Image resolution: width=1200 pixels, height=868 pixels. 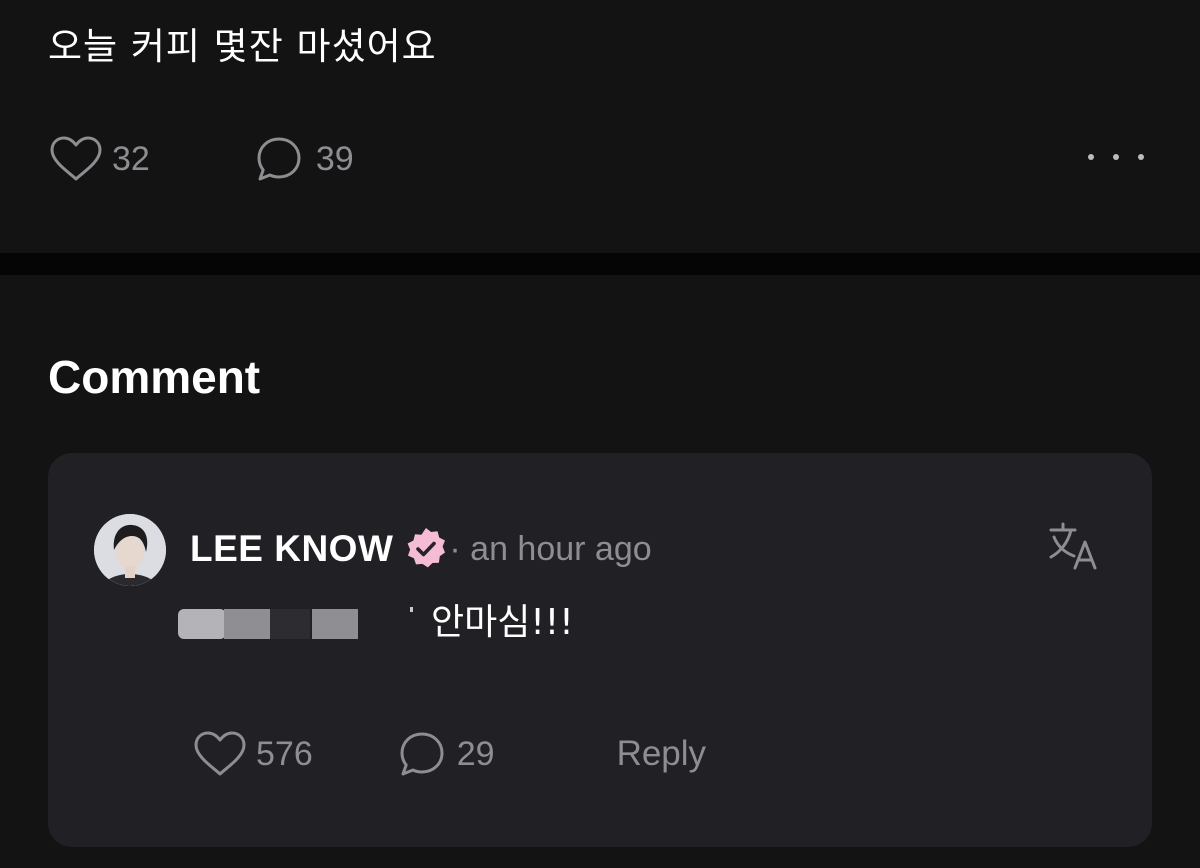 I want to click on more-options-button, so click(x=1116, y=157).